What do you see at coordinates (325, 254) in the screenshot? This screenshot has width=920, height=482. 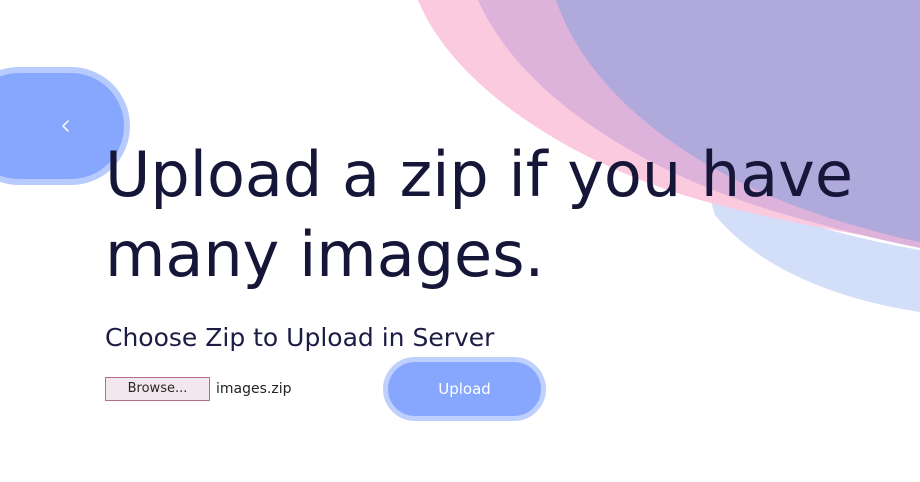 I see `headline-line-2: many images.` at bounding box center [325, 254].